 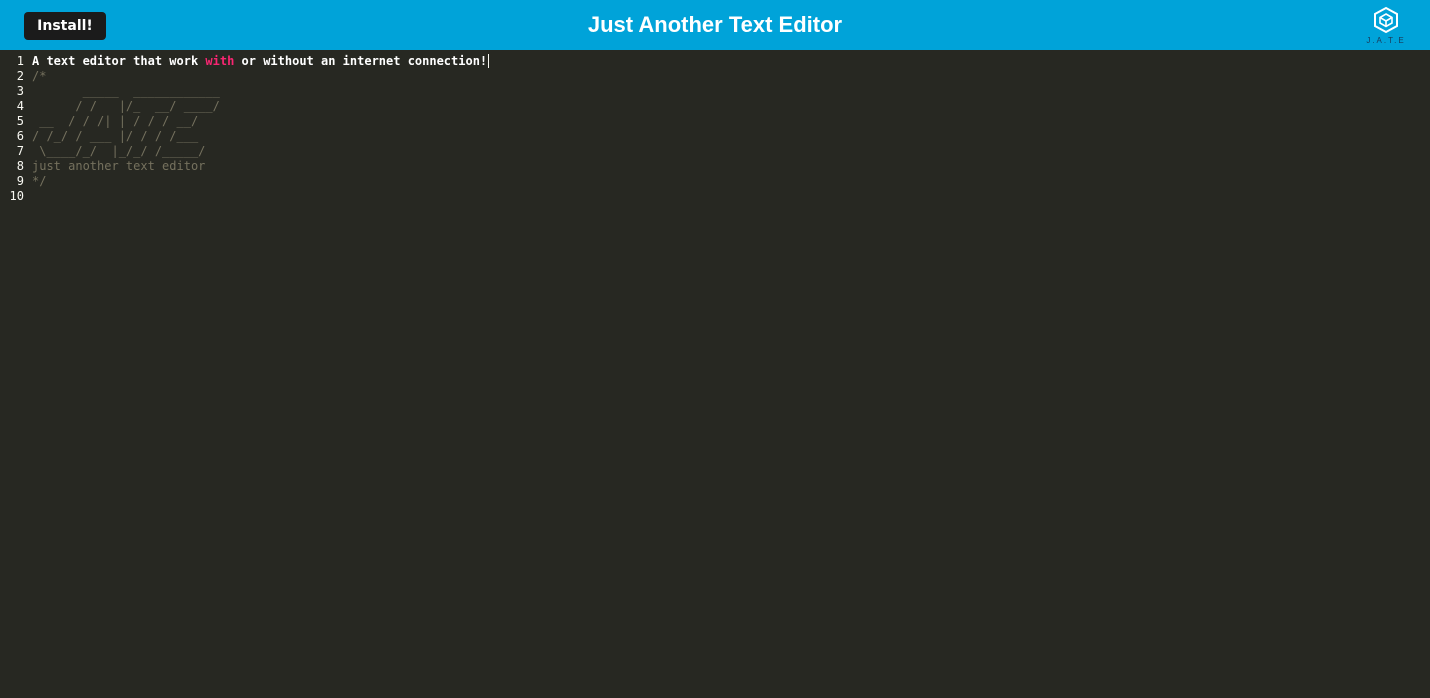 I want to click on editor-line: 10, so click(x=715, y=196).